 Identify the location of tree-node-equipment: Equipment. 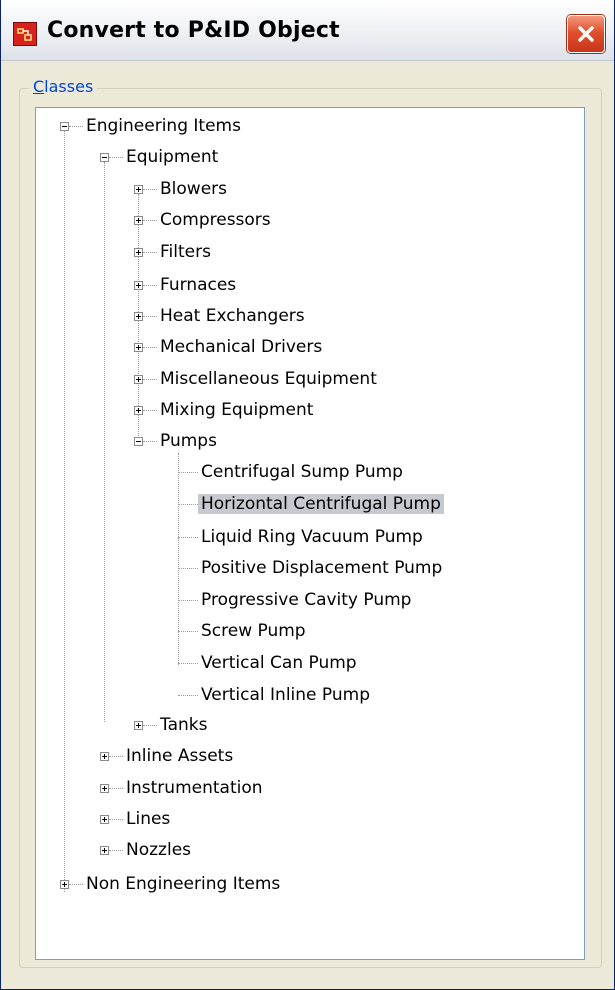
(172, 157).